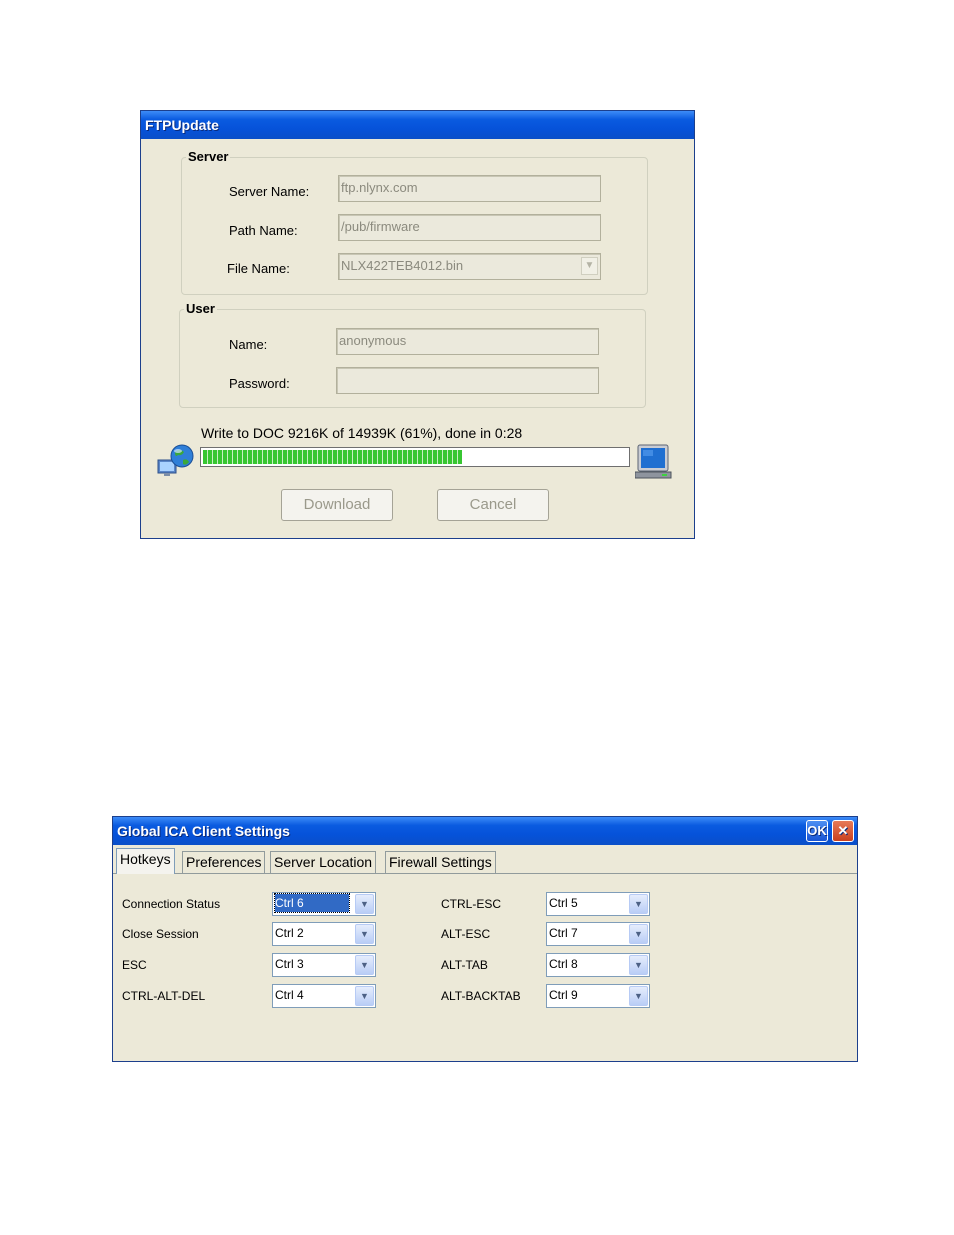 Image resolution: width=954 pixels, height=1235 pixels. What do you see at coordinates (248, 344) in the screenshot?
I see `user-name-label: Name:` at bounding box center [248, 344].